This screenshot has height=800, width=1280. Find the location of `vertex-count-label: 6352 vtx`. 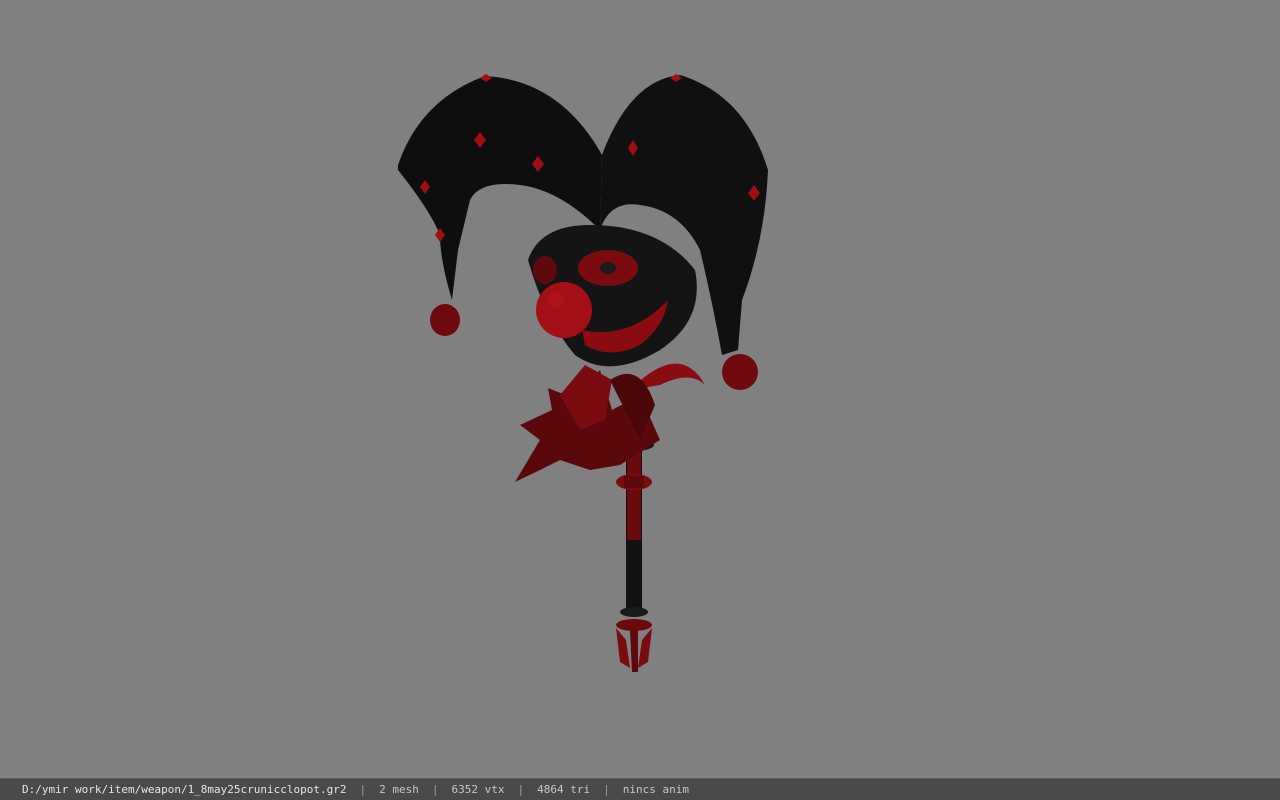

vertex-count-label: 6352 vtx is located at coordinates (478, 789).